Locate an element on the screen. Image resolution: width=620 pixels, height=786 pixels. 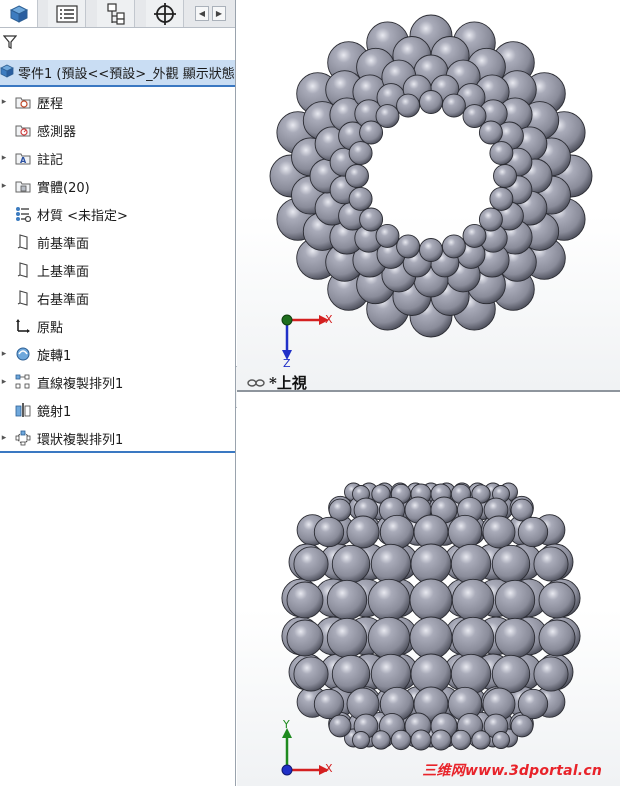
tree-item: ▸ A 註記 is located at coordinates (117, 158).